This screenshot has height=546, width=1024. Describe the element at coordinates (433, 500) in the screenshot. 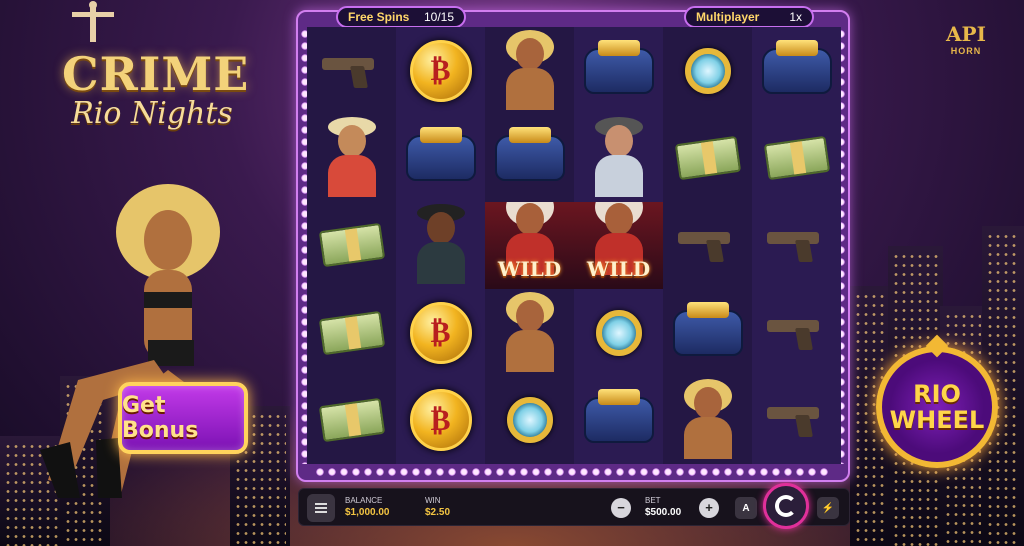

I see `win-label: WIN` at that location.